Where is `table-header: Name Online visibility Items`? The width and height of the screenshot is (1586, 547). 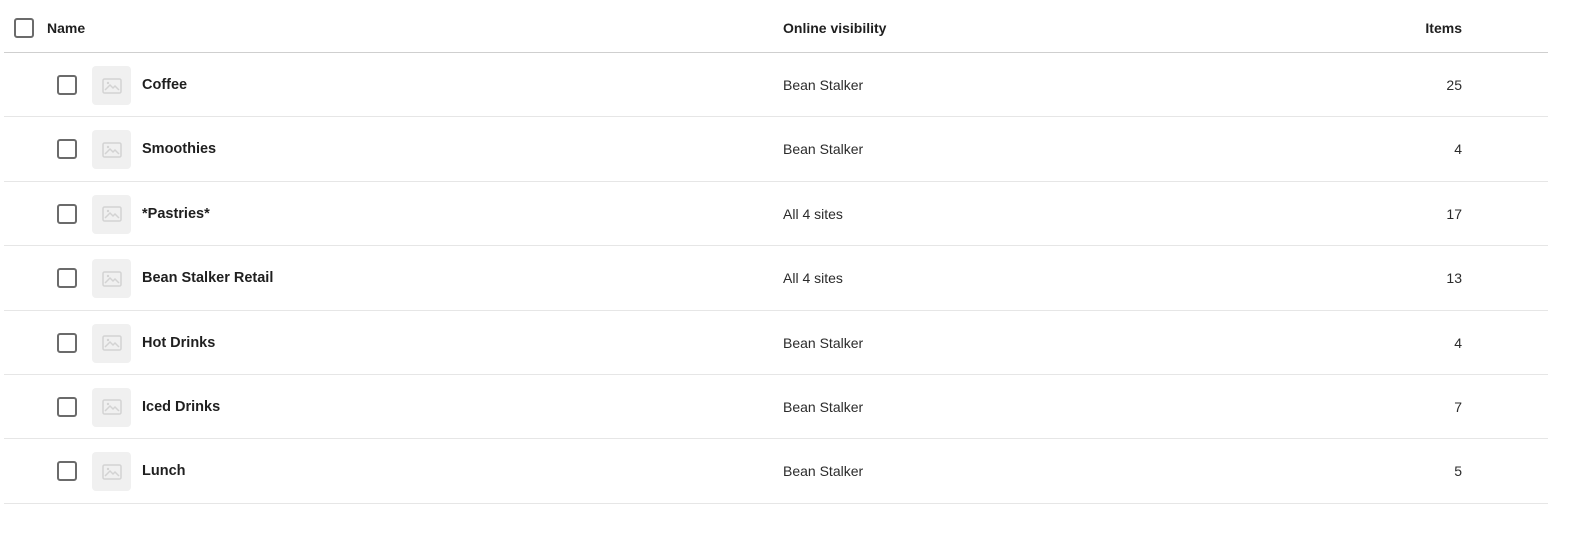
table-header: Name Online visibility Items is located at coordinates (776, 26).